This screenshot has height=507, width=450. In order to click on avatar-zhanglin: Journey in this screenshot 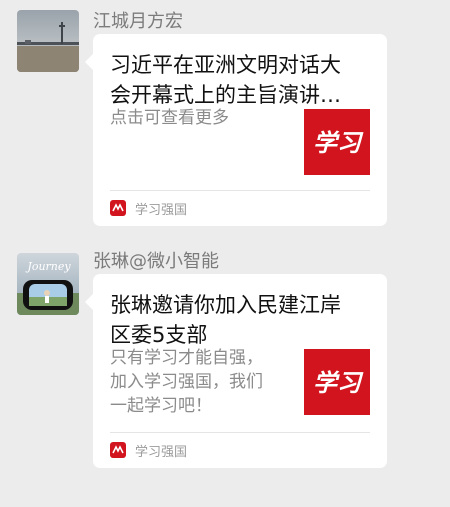, I will do `click(48, 284)`.